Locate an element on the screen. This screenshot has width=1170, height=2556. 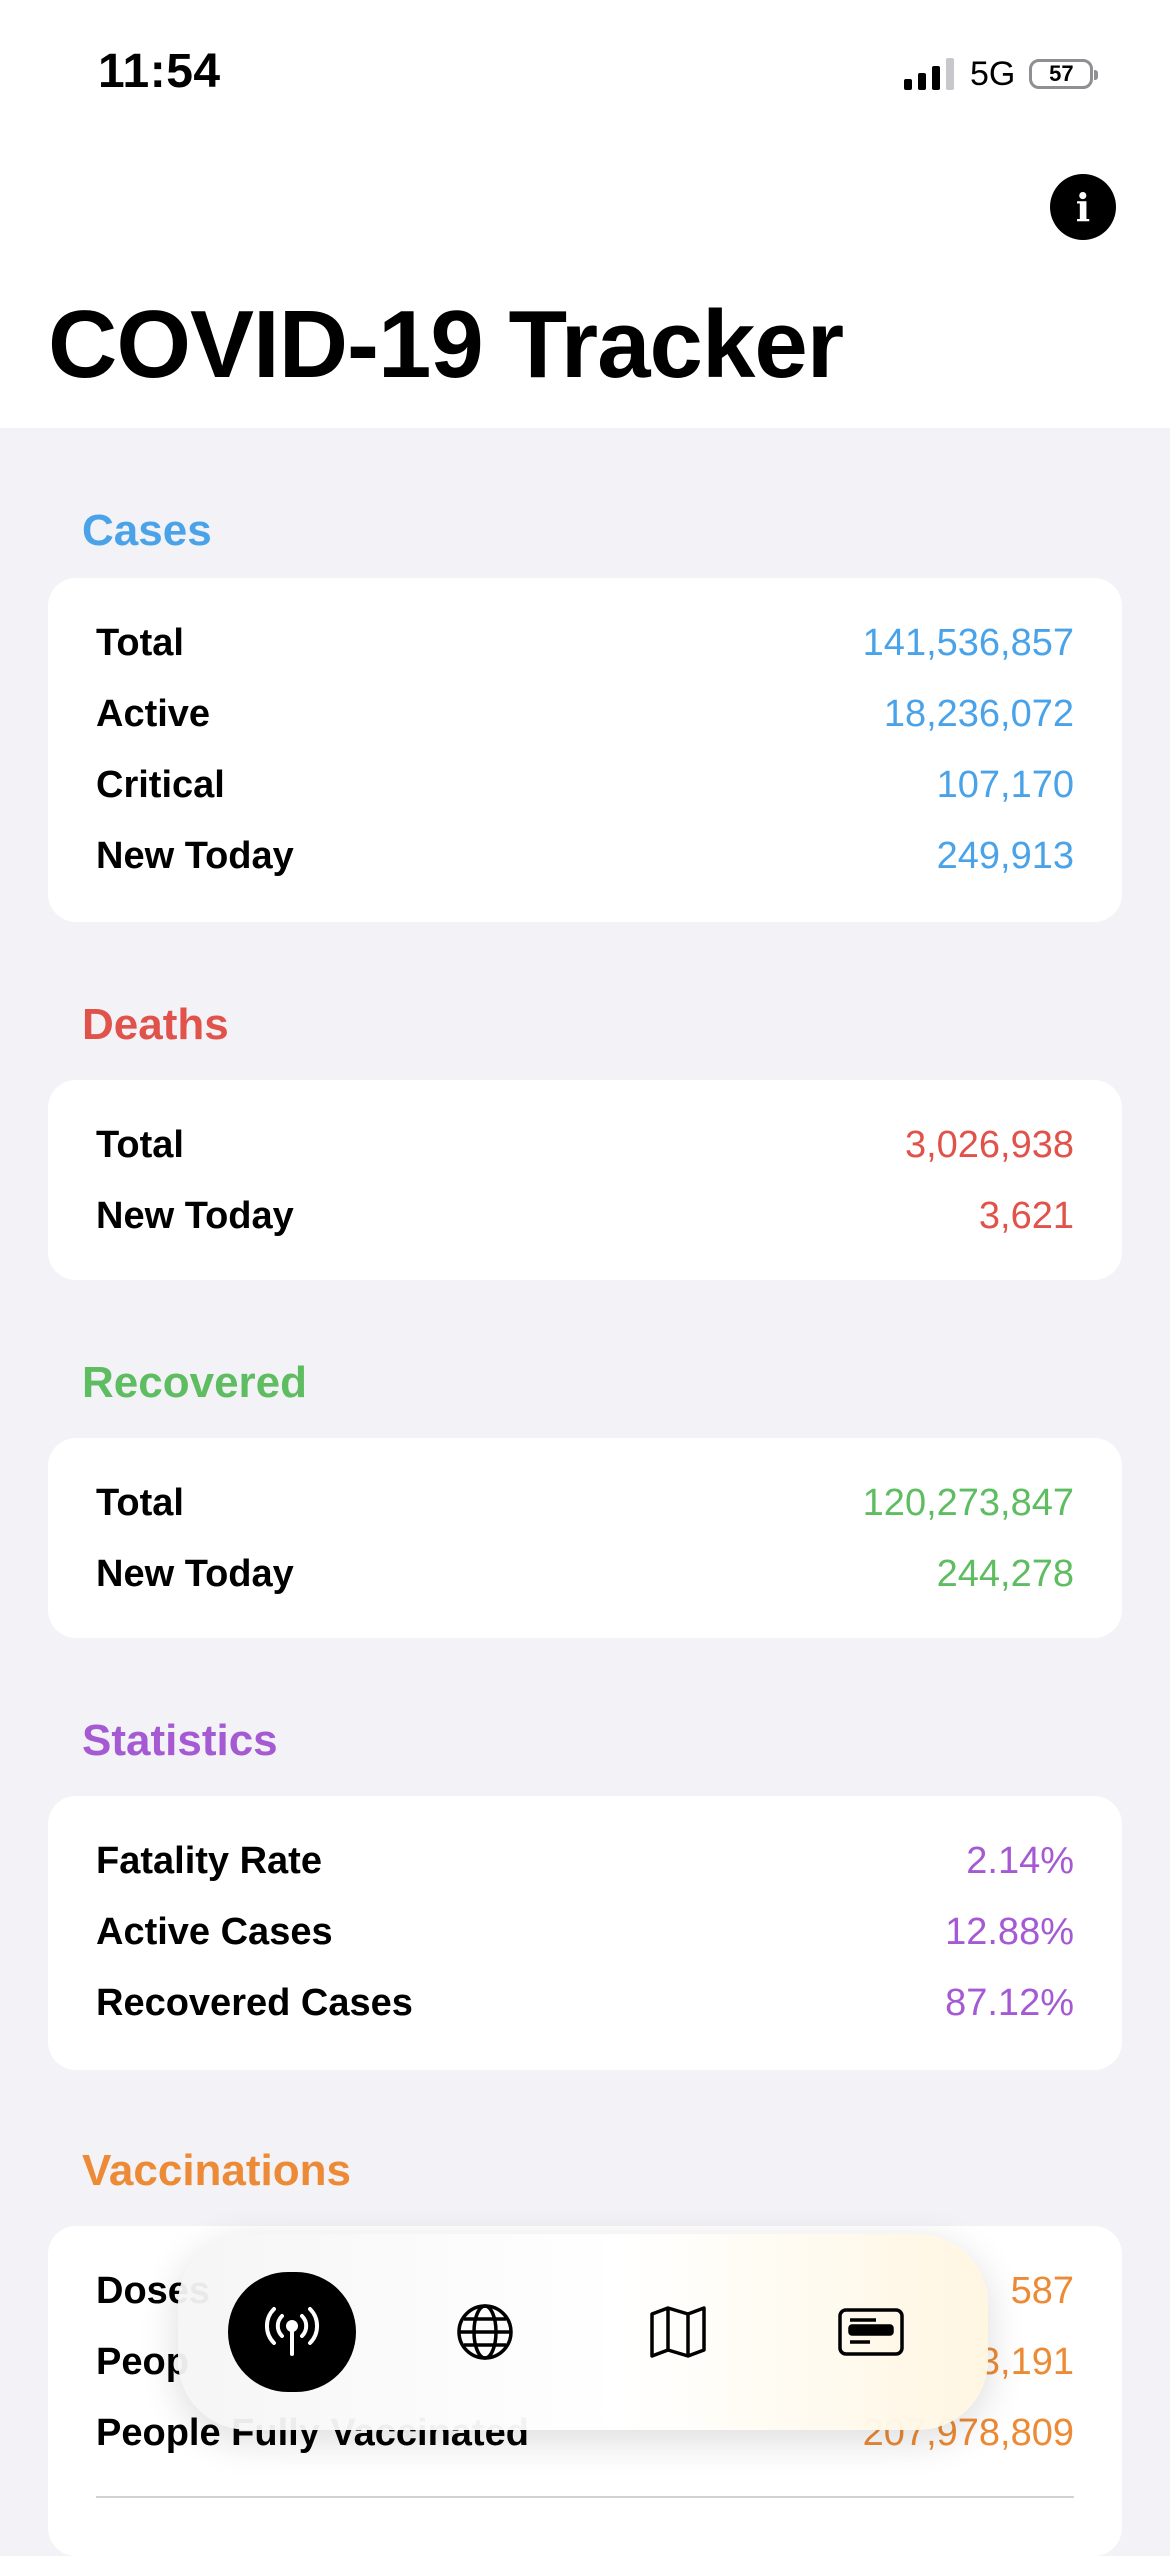
row-divider is located at coordinates (585, 2497).